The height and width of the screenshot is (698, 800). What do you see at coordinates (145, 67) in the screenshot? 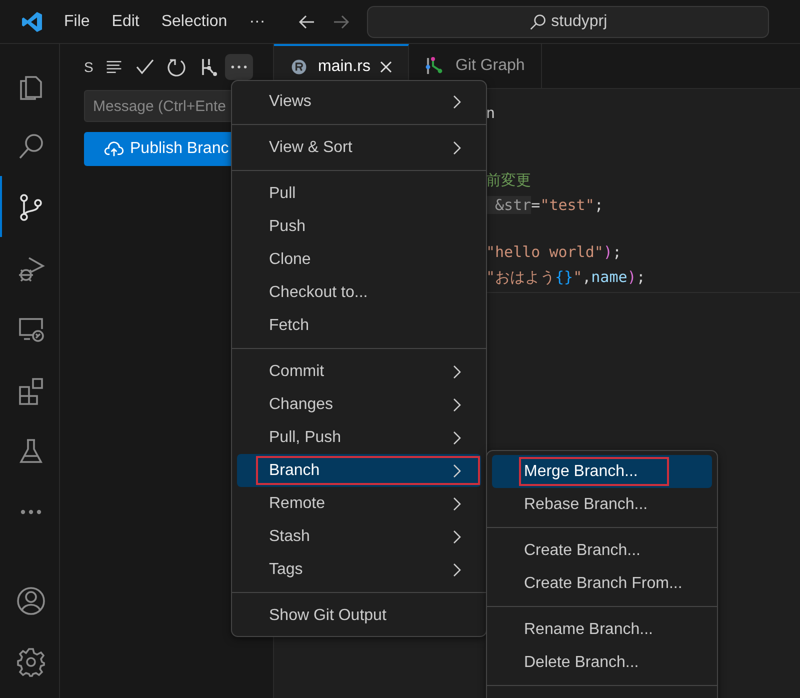
I see `checkmark-icon` at bounding box center [145, 67].